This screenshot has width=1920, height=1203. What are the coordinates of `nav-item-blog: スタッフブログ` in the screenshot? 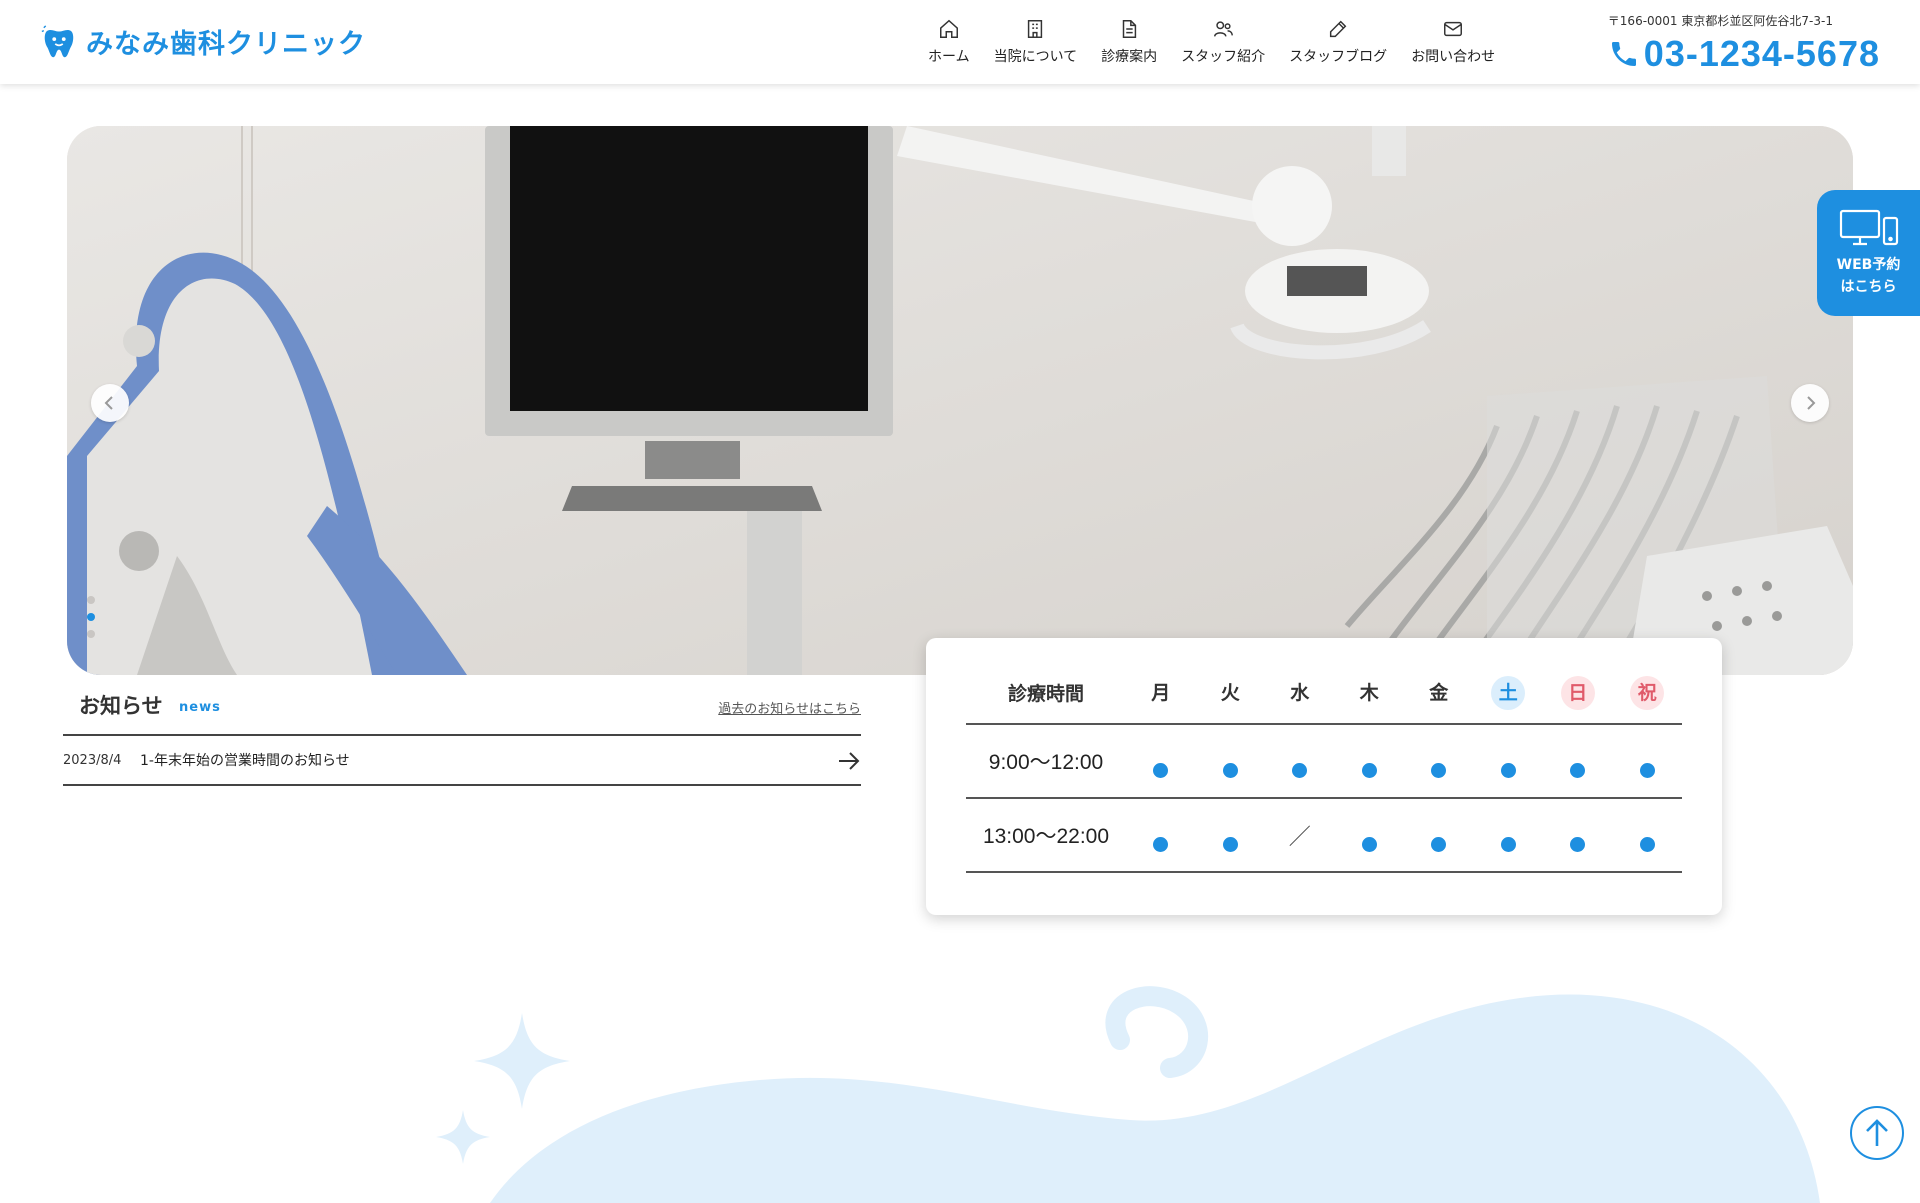 It's located at (1338, 42).